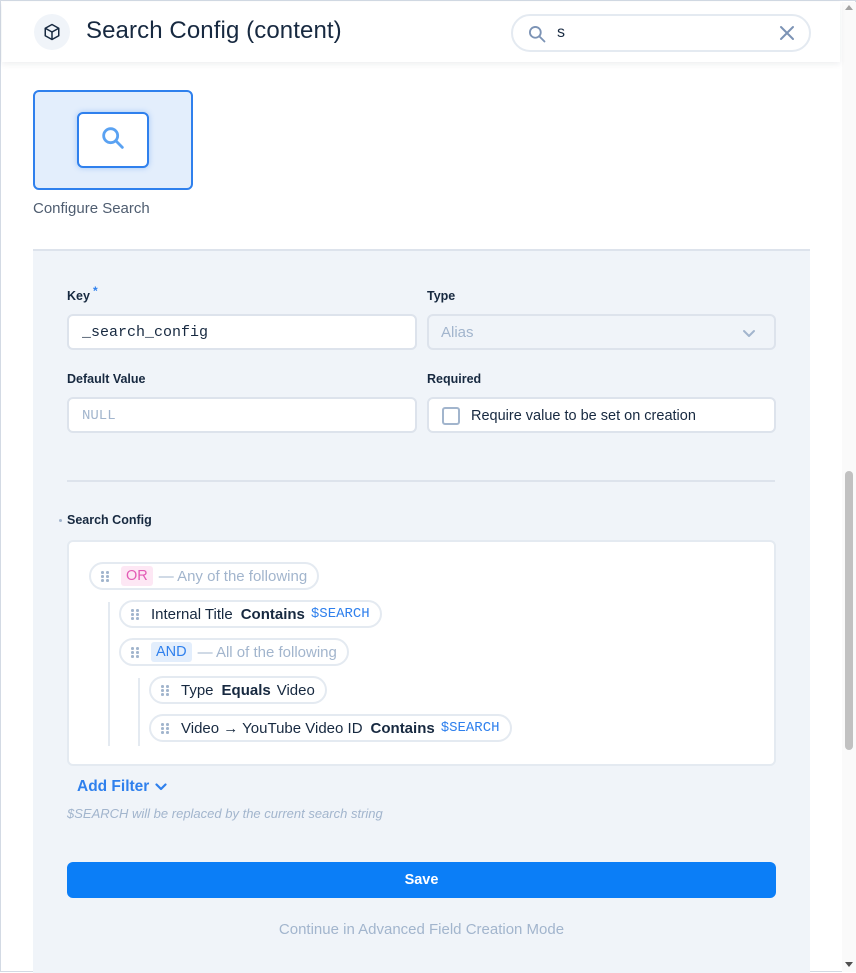  Describe the element at coordinates (197, 690) in the screenshot. I see `filter-field: Type` at that location.